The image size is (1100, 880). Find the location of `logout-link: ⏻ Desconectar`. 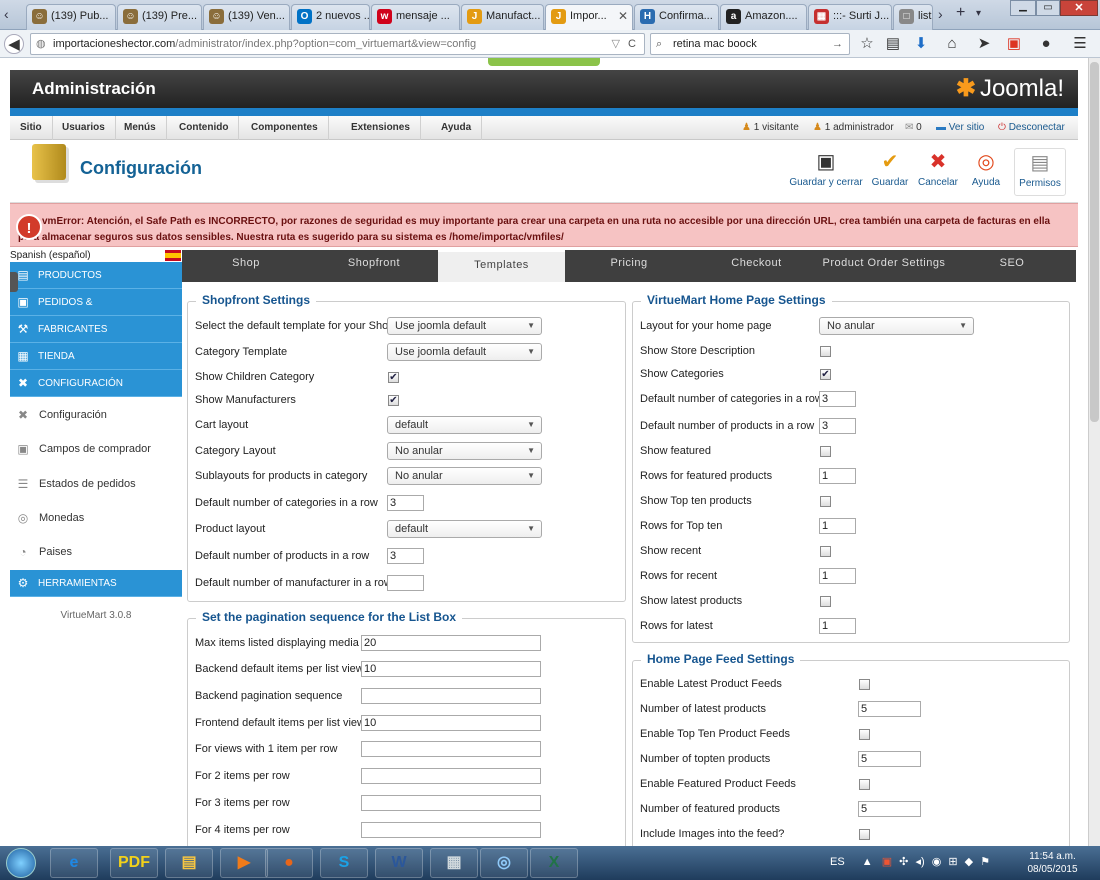

logout-link: ⏻ Desconectar is located at coordinates (1031, 128).